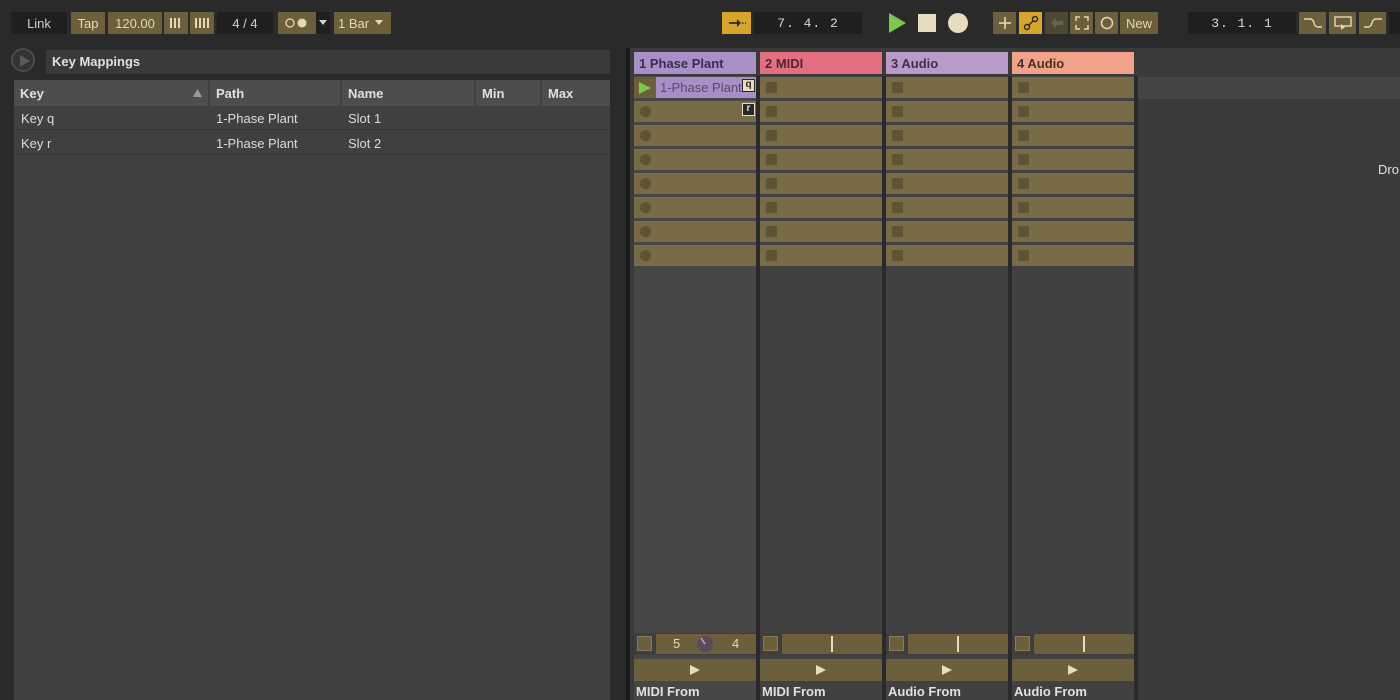  I want to click on arrangement-position-field: 7. 4. 2, so click(808, 23).